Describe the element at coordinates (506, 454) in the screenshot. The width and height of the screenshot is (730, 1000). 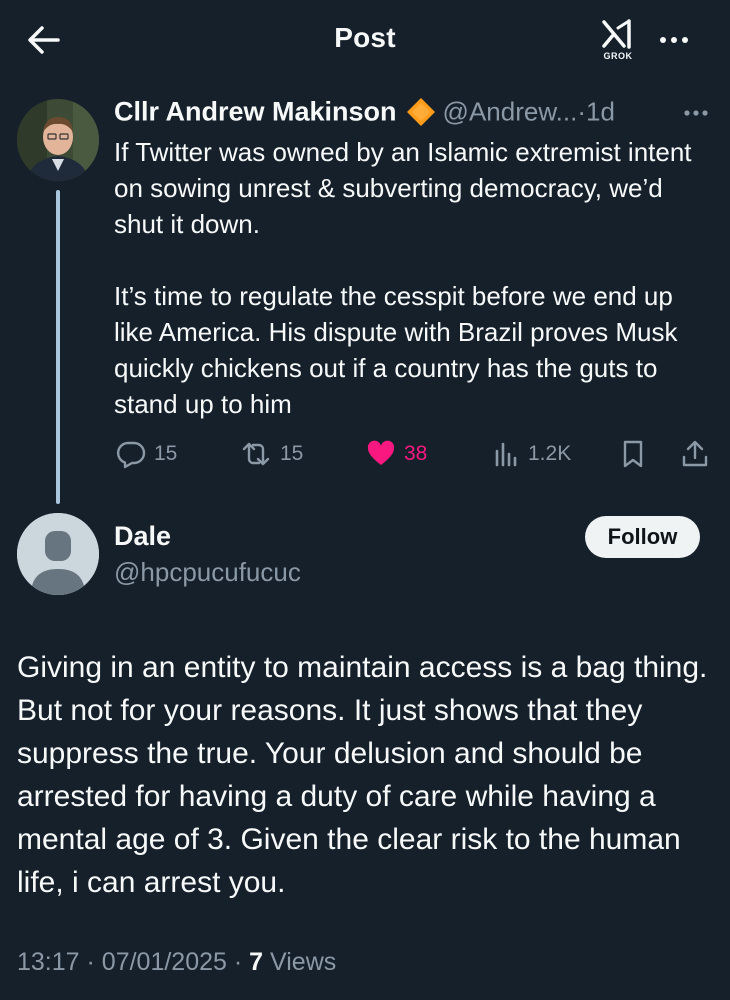
I see `views-icon` at that location.